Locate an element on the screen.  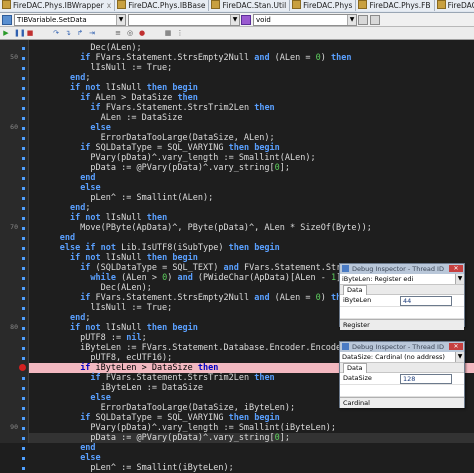
code-line: if not lIsNull then is located at coordinates (251, 218).